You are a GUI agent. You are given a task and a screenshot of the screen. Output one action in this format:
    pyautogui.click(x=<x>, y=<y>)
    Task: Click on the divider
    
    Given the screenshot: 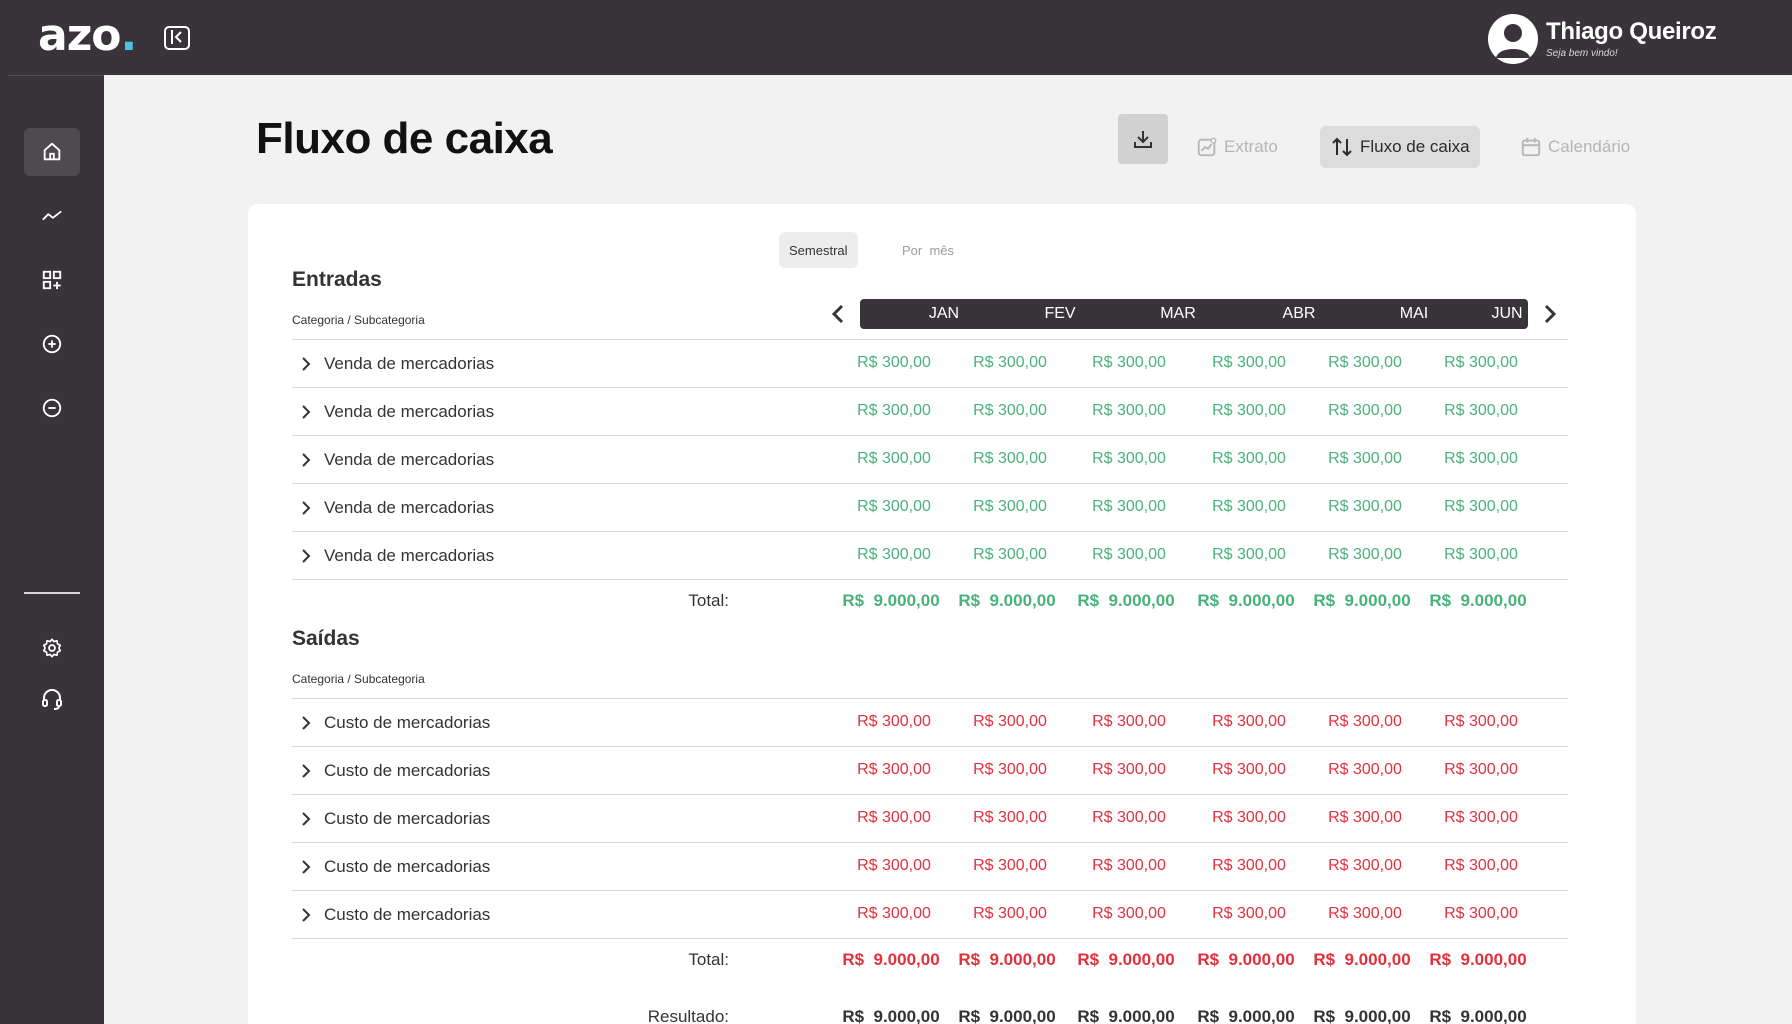 What is the action you would take?
    pyautogui.click(x=930, y=579)
    